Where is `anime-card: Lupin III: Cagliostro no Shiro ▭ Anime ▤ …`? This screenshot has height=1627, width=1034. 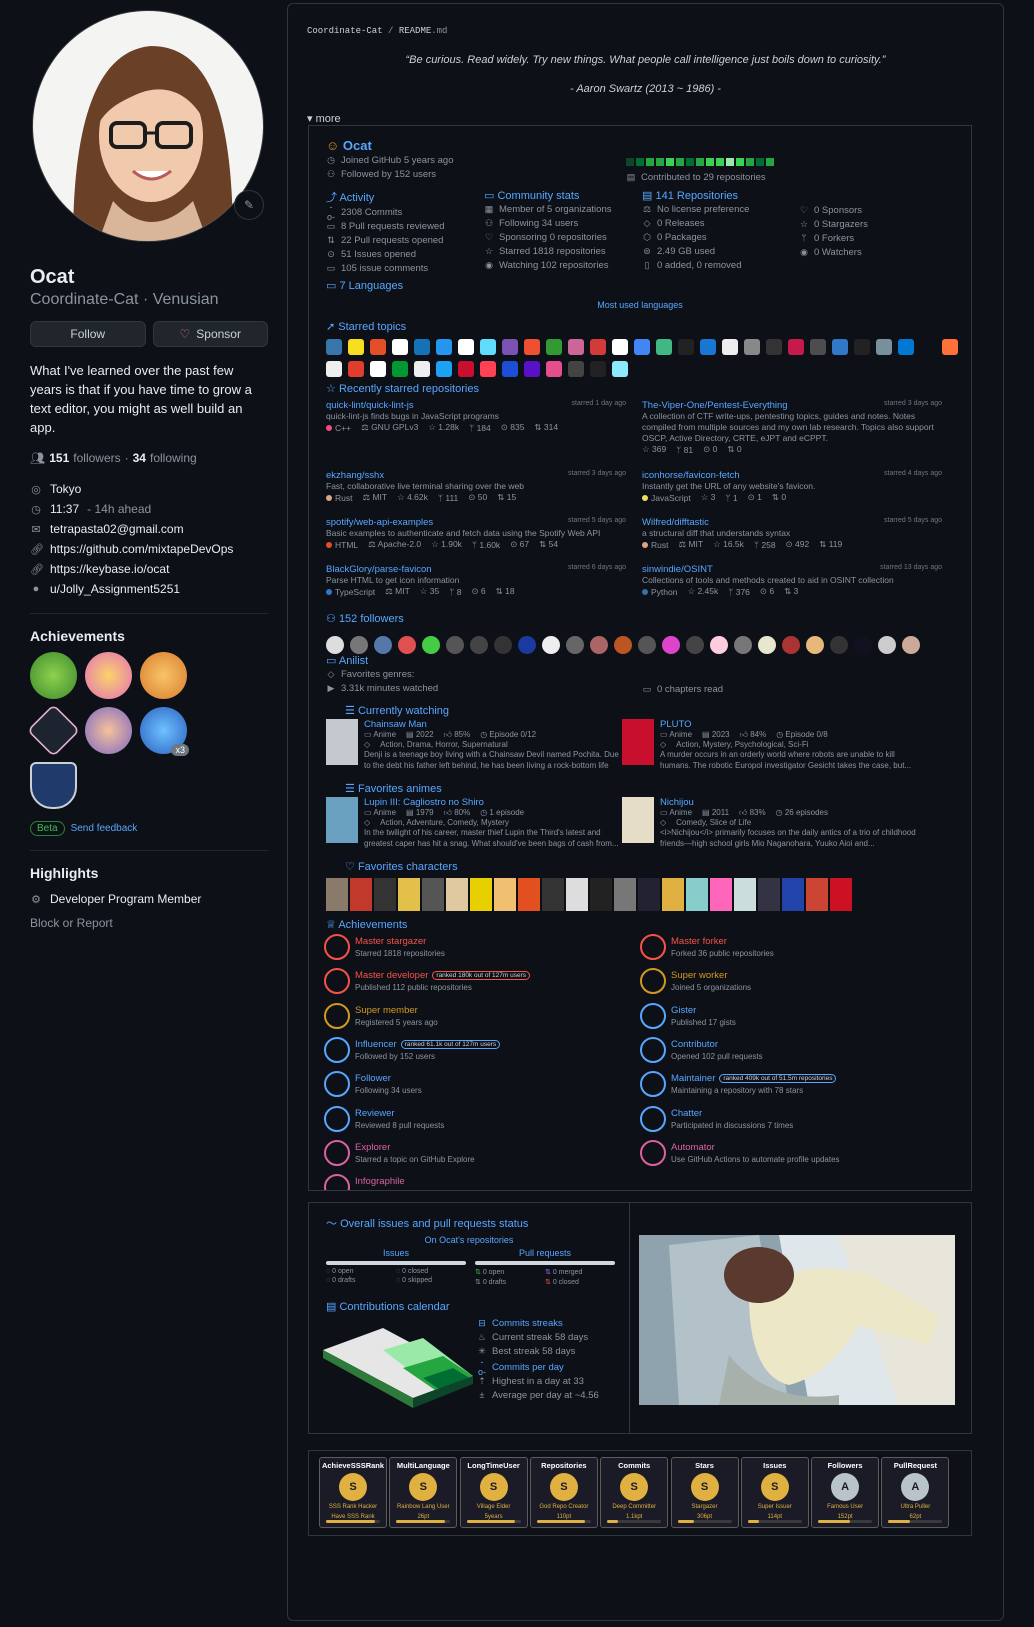
anime-card: Lupin III: Cagliostro no Shiro ▭ Anime ▤ … is located at coordinates (476, 823).